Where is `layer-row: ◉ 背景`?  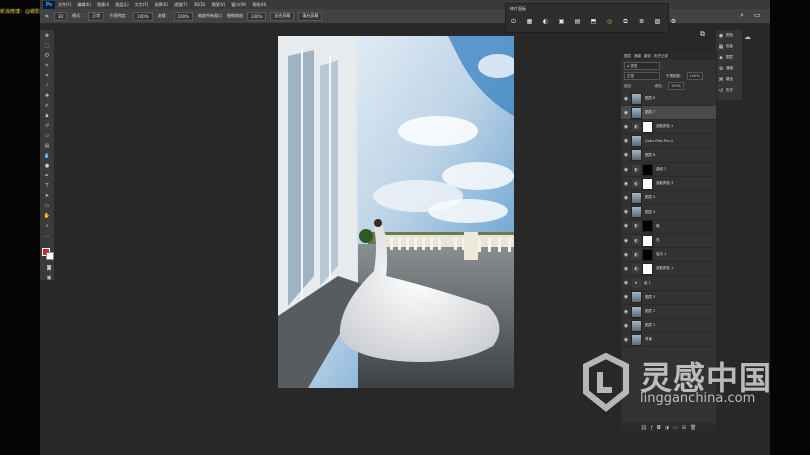
layer-row: ◉ 背景 is located at coordinates (668, 340).